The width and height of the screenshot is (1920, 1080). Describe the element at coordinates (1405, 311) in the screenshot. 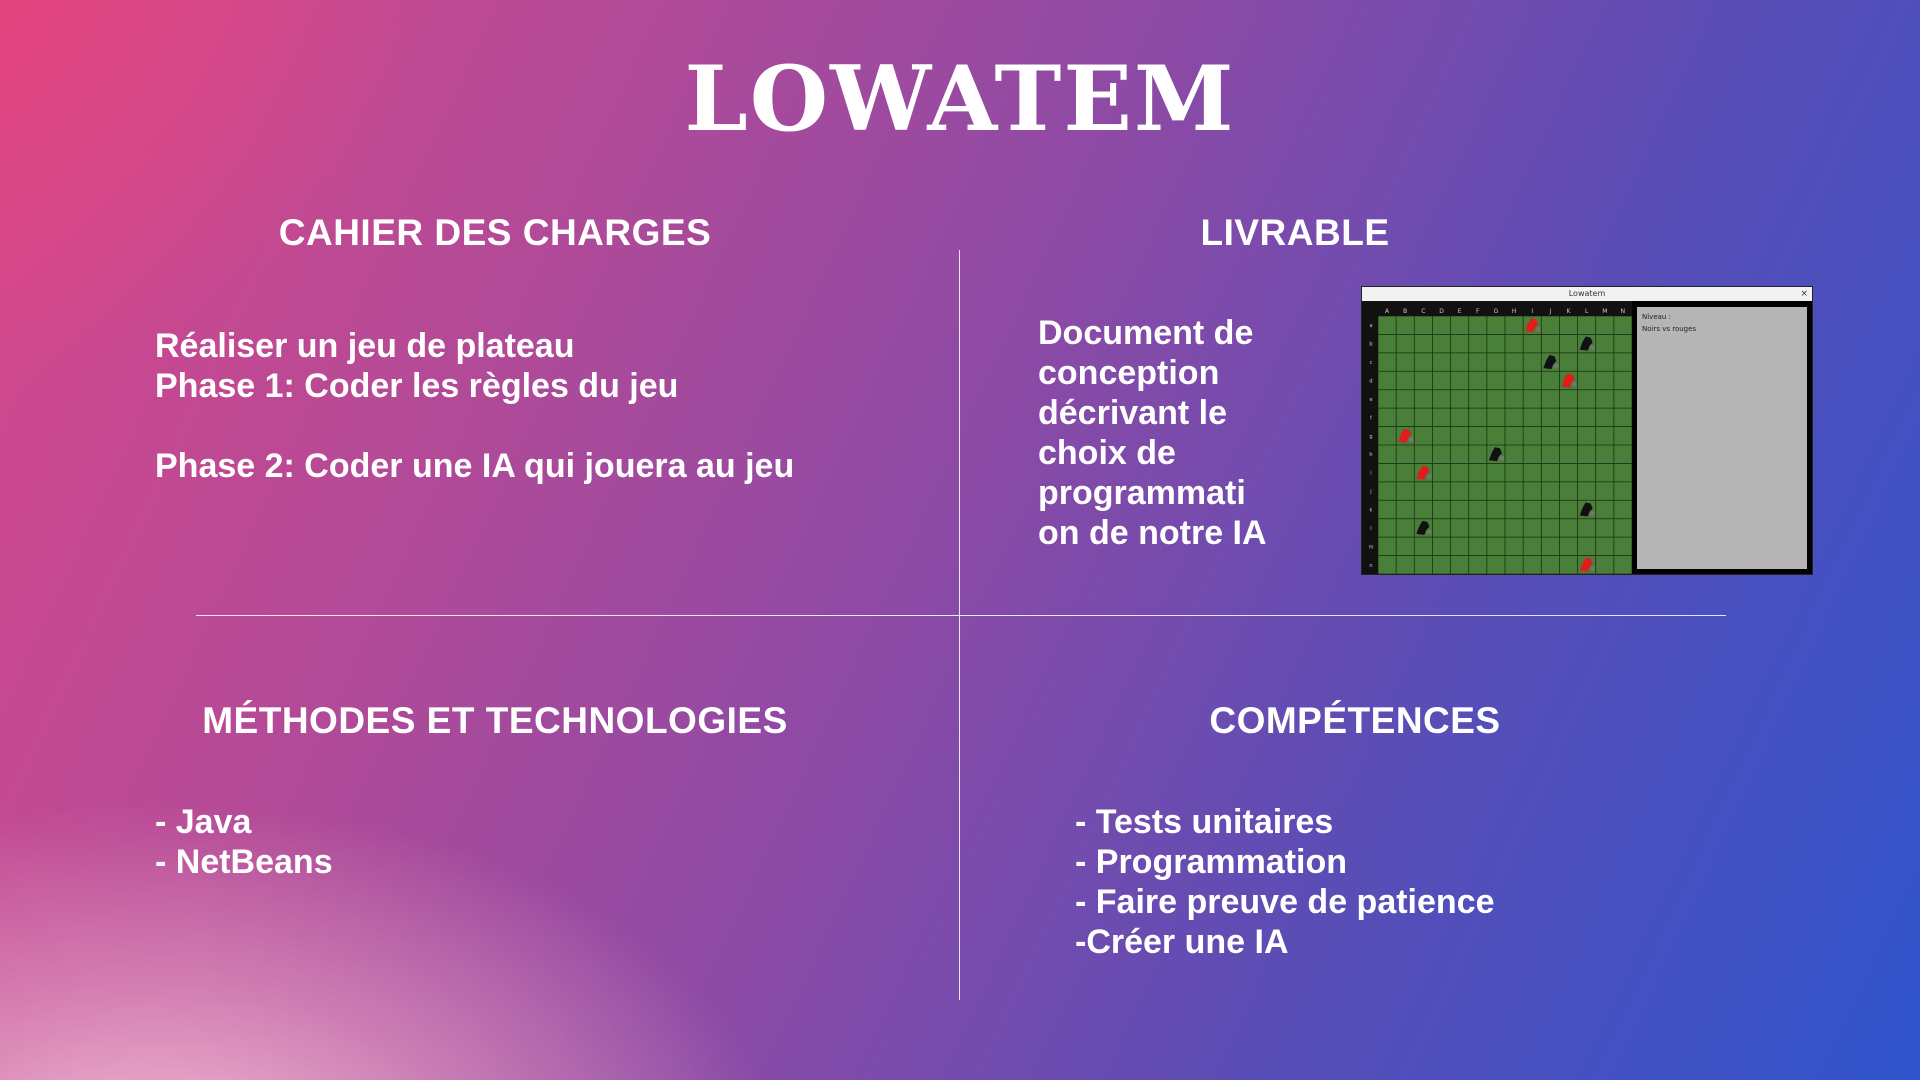

I see `board-column-label: B` at that location.